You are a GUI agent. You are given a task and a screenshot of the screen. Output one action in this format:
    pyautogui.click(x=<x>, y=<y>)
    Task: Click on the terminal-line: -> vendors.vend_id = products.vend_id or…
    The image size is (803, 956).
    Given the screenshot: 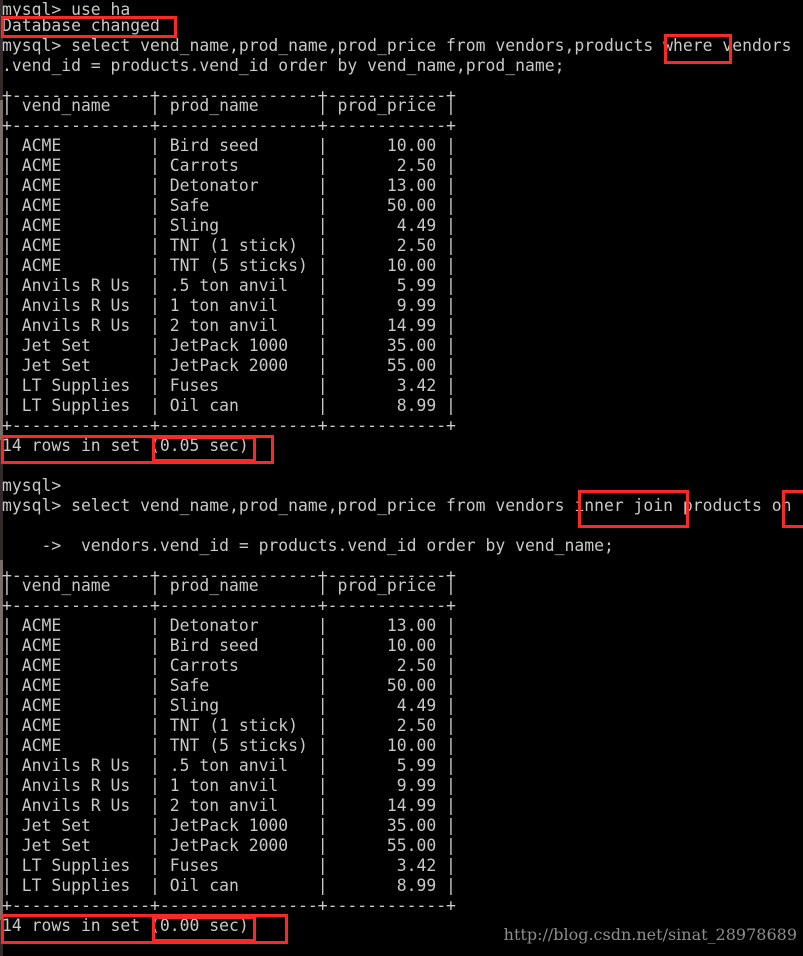 What is the action you would take?
    pyautogui.click(x=308, y=545)
    